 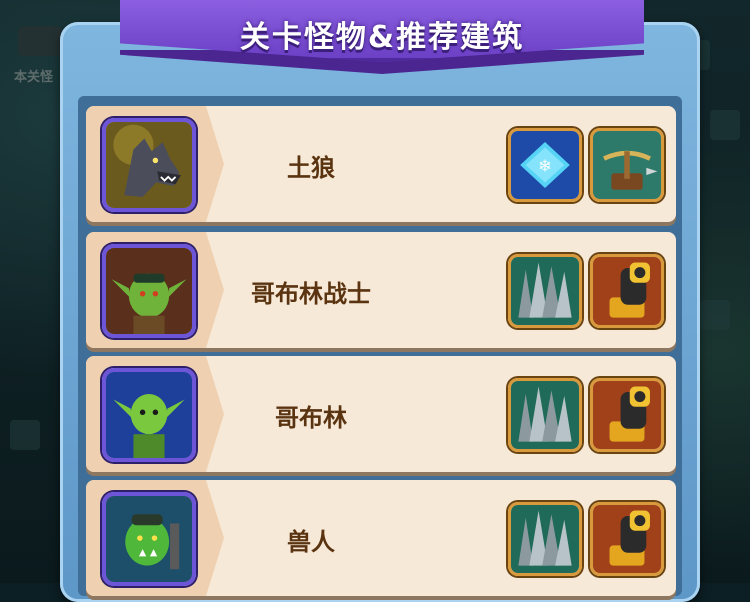 I want to click on goblin-portrait, so click(x=149, y=415).